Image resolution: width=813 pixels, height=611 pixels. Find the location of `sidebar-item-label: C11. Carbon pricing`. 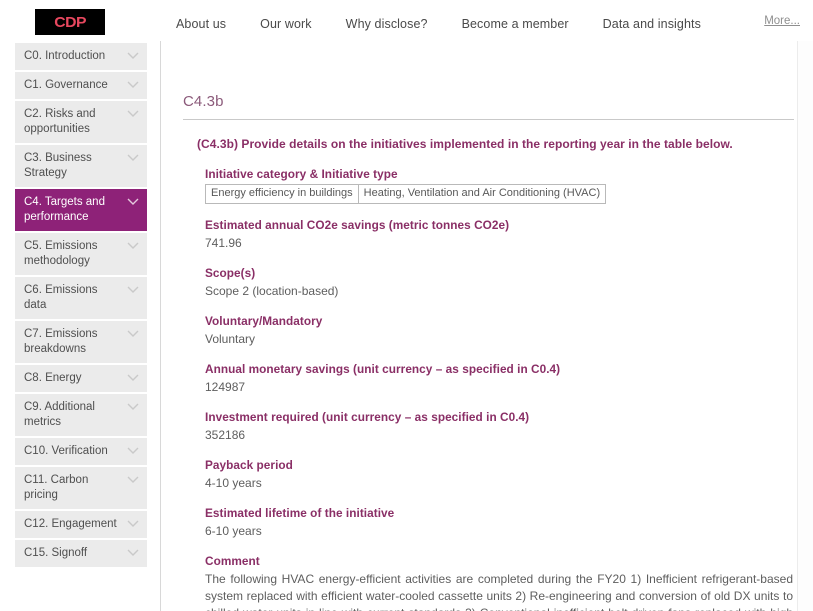

sidebar-item-label: C11. Carbon pricing is located at coordinates (56, 487).